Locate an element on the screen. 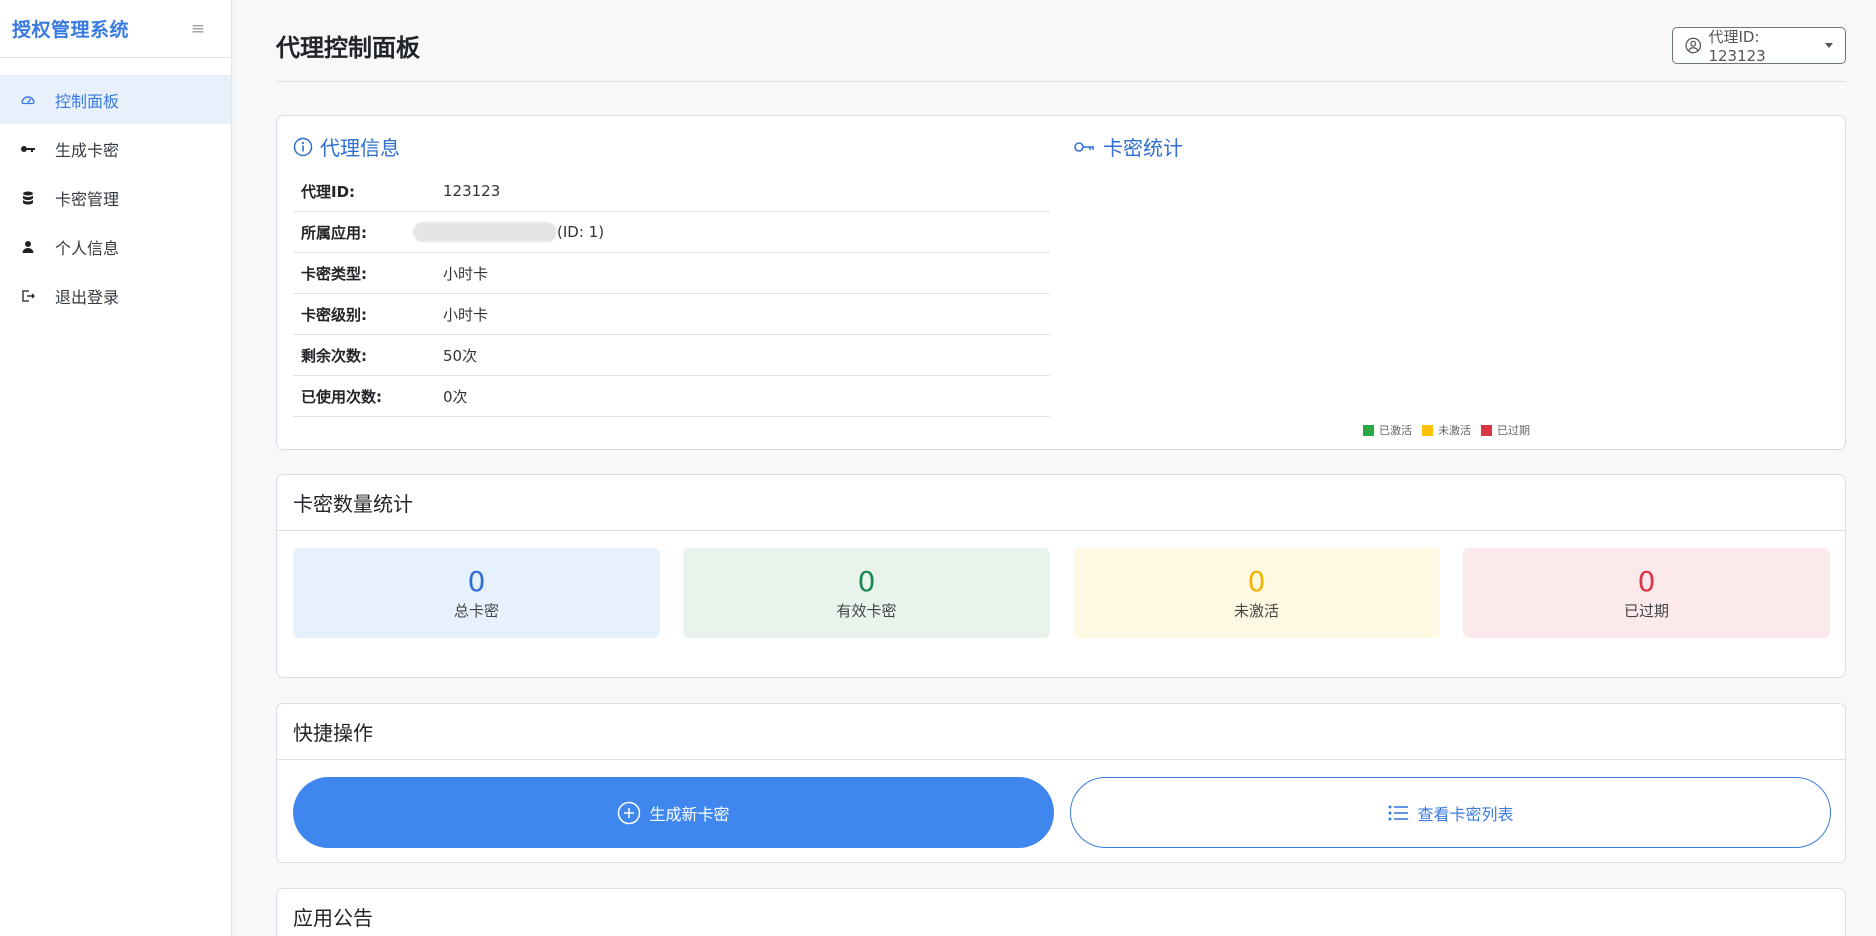 This screenshot has width=1876, height=936. sidebar-item-label: 卡密管理 is located at coordinates (87, 199).